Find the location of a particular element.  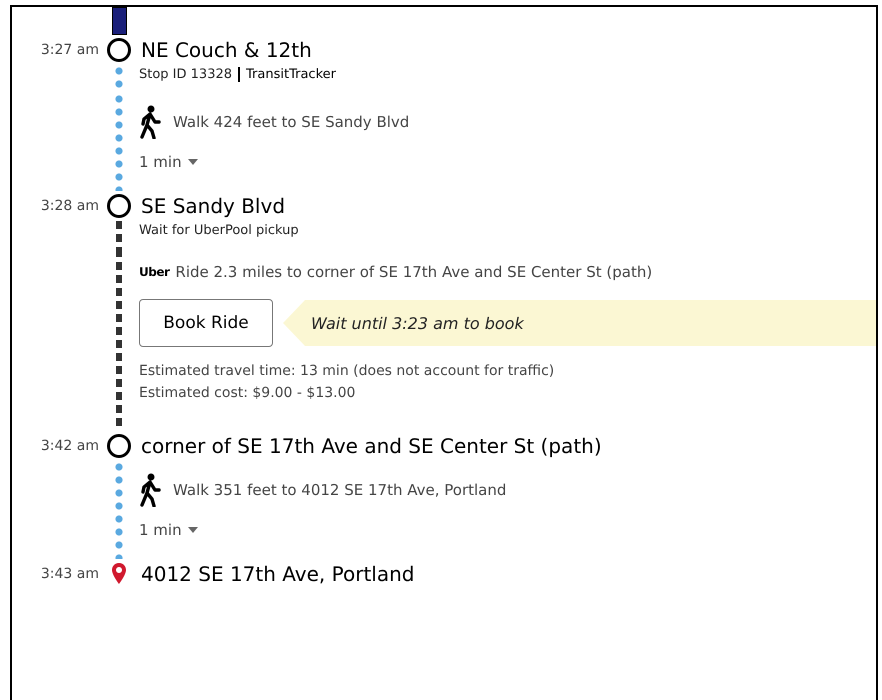

stop-name: corner of SE 17th Ave and SE Center St (path) is located at coordinates (371, 446).